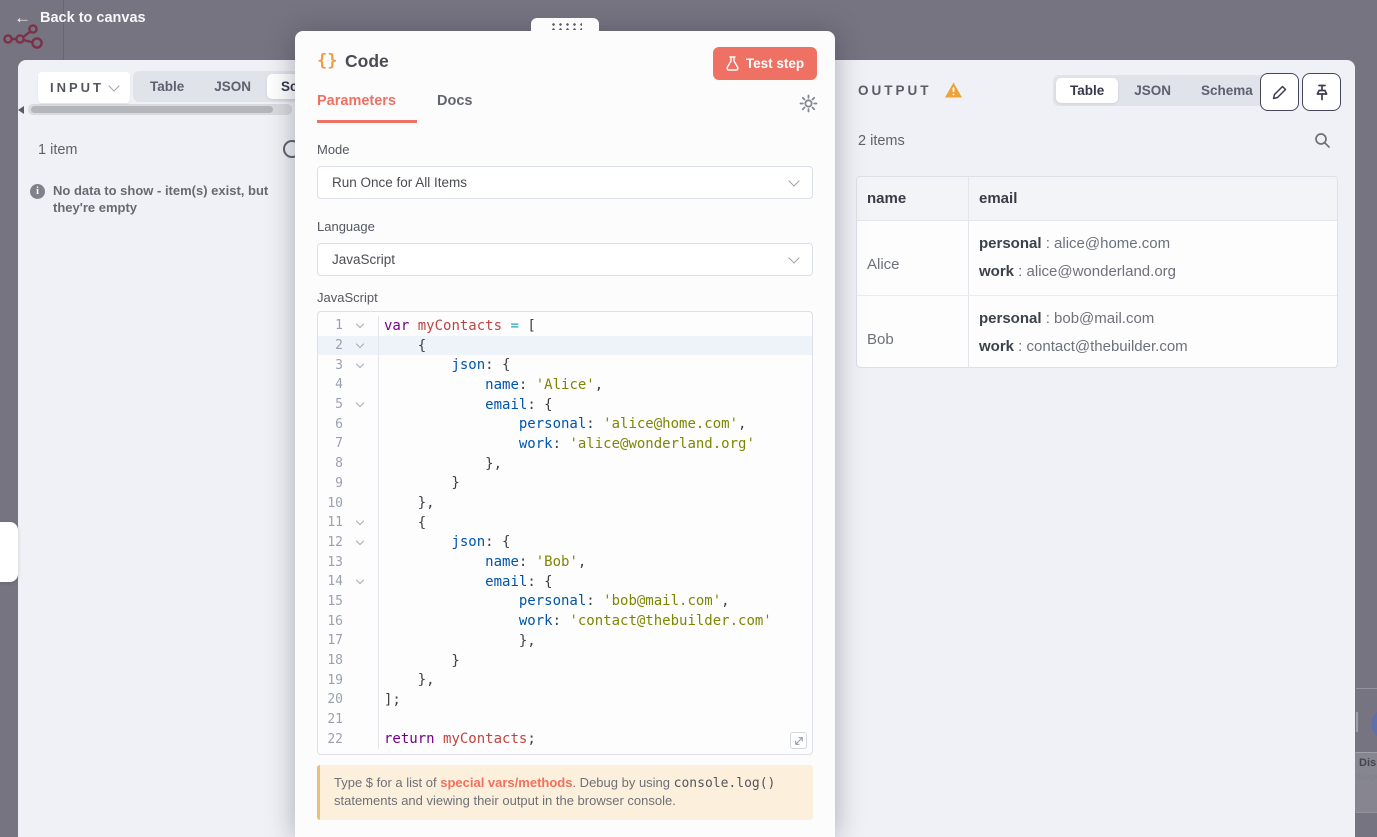  I want to click on node-title: Code, so click(367, 61).